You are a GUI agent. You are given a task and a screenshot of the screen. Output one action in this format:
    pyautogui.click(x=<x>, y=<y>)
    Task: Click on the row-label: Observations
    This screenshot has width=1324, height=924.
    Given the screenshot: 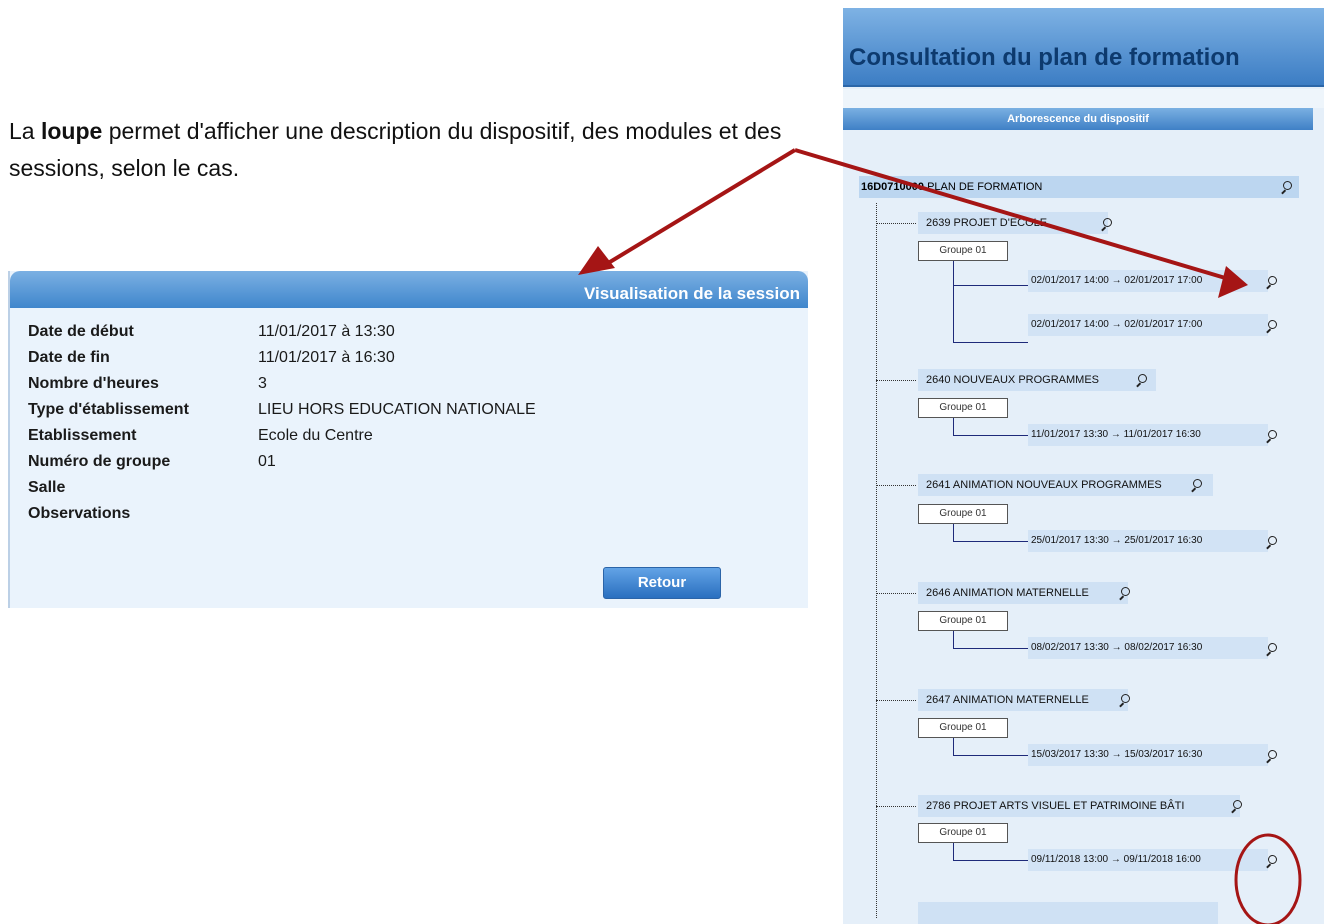 What is the action you would take?
    pyautogui.click(x=79, y=513)
    